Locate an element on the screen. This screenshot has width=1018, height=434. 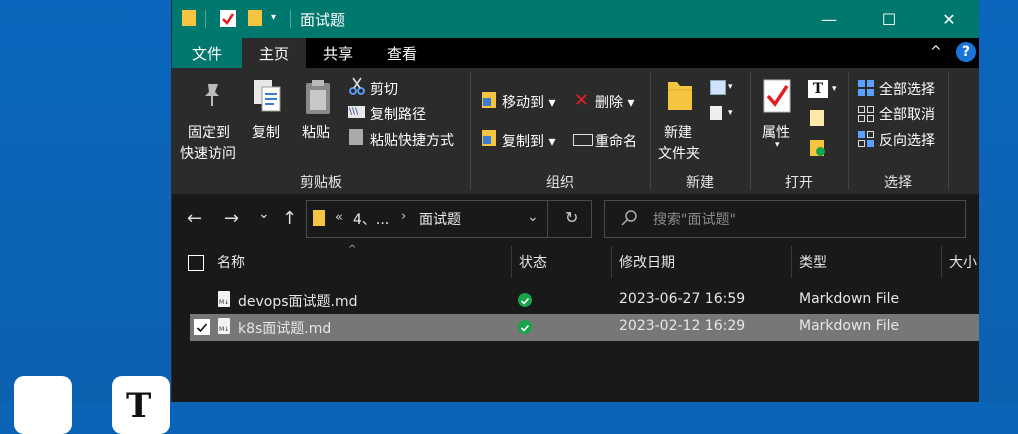
select-all-checkbox is located at coordinates (196, 263).